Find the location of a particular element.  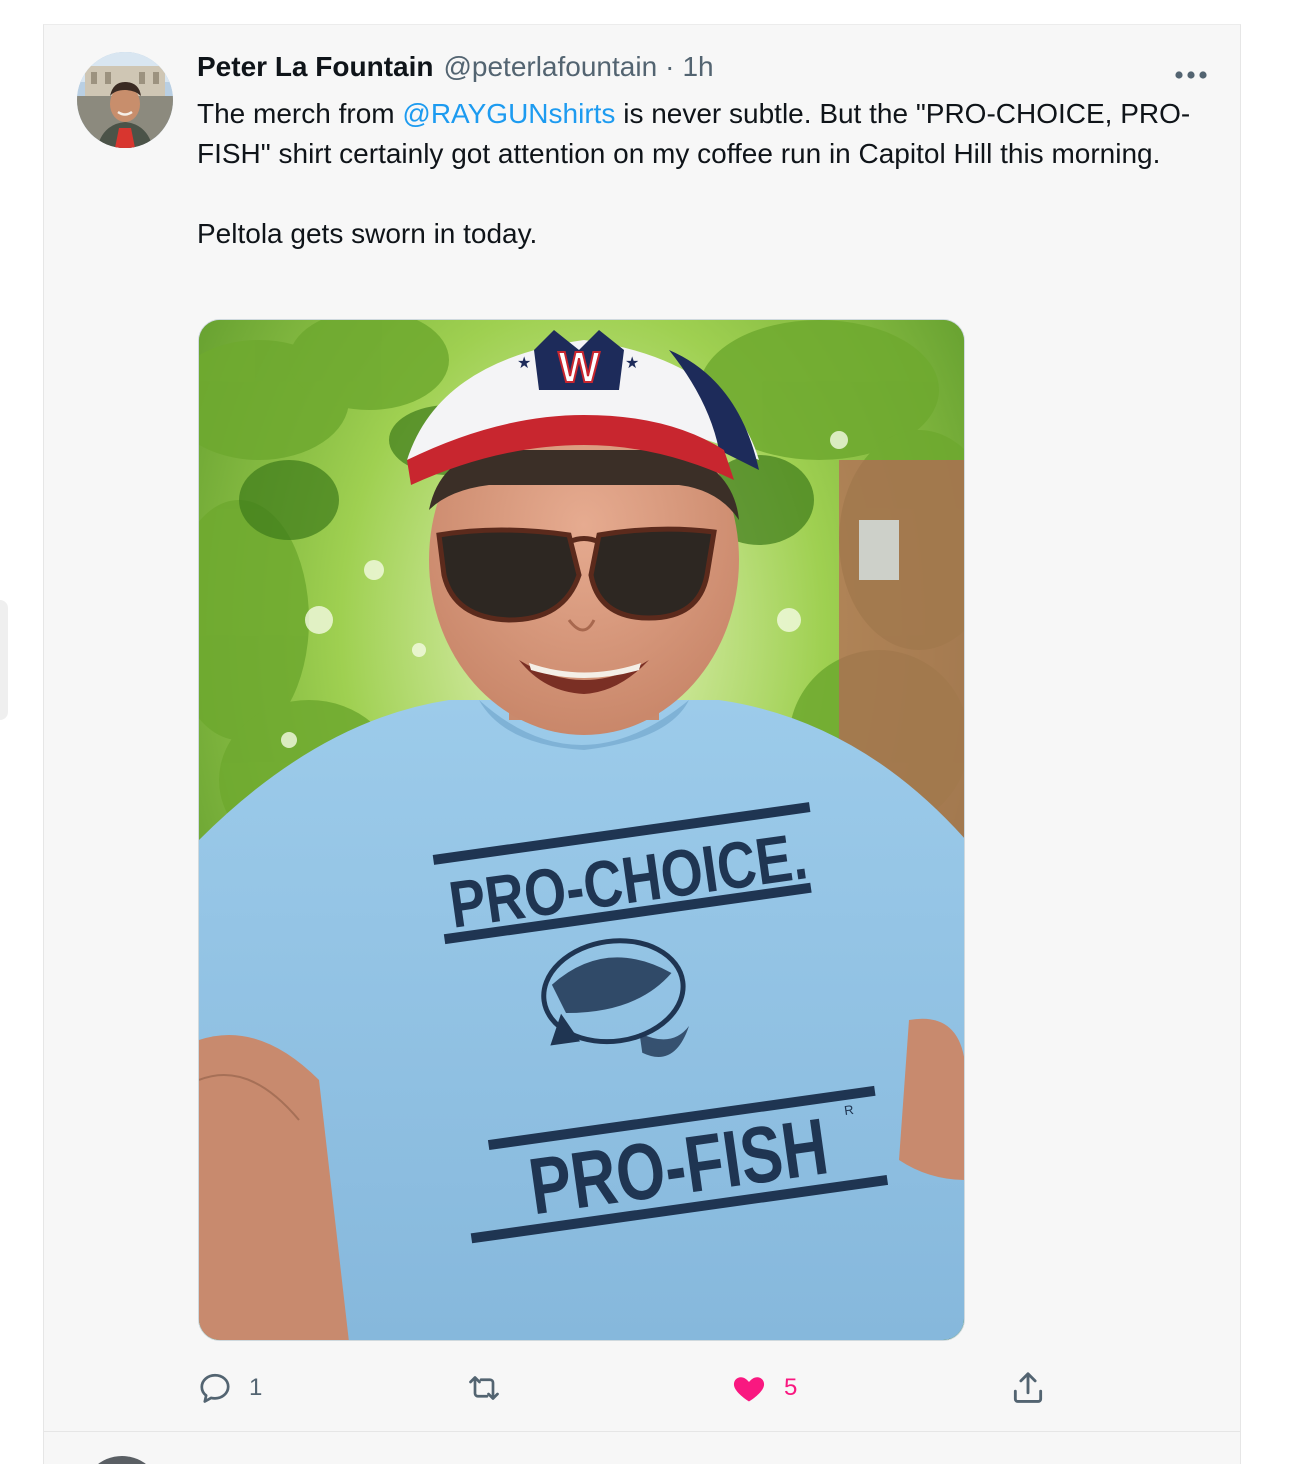

tweet-divider is located at coordinates (642, 1431).